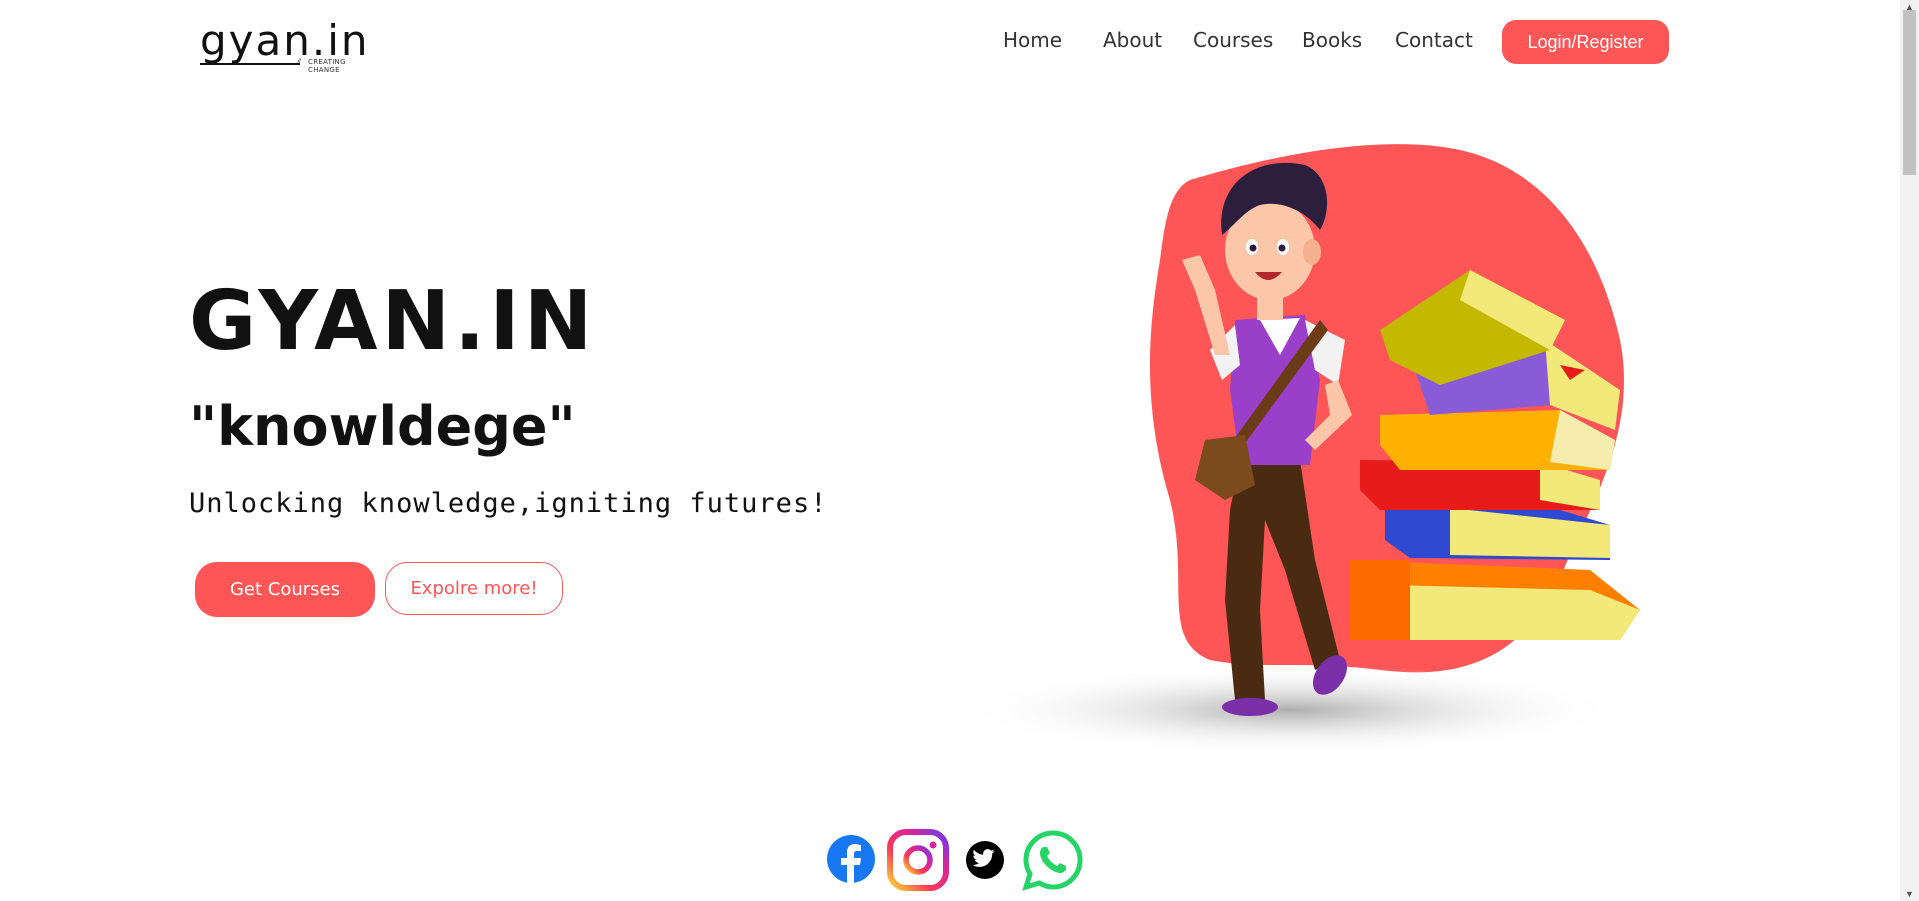  I want to click on hero-title: GYAN.IN, so click(393, 321).